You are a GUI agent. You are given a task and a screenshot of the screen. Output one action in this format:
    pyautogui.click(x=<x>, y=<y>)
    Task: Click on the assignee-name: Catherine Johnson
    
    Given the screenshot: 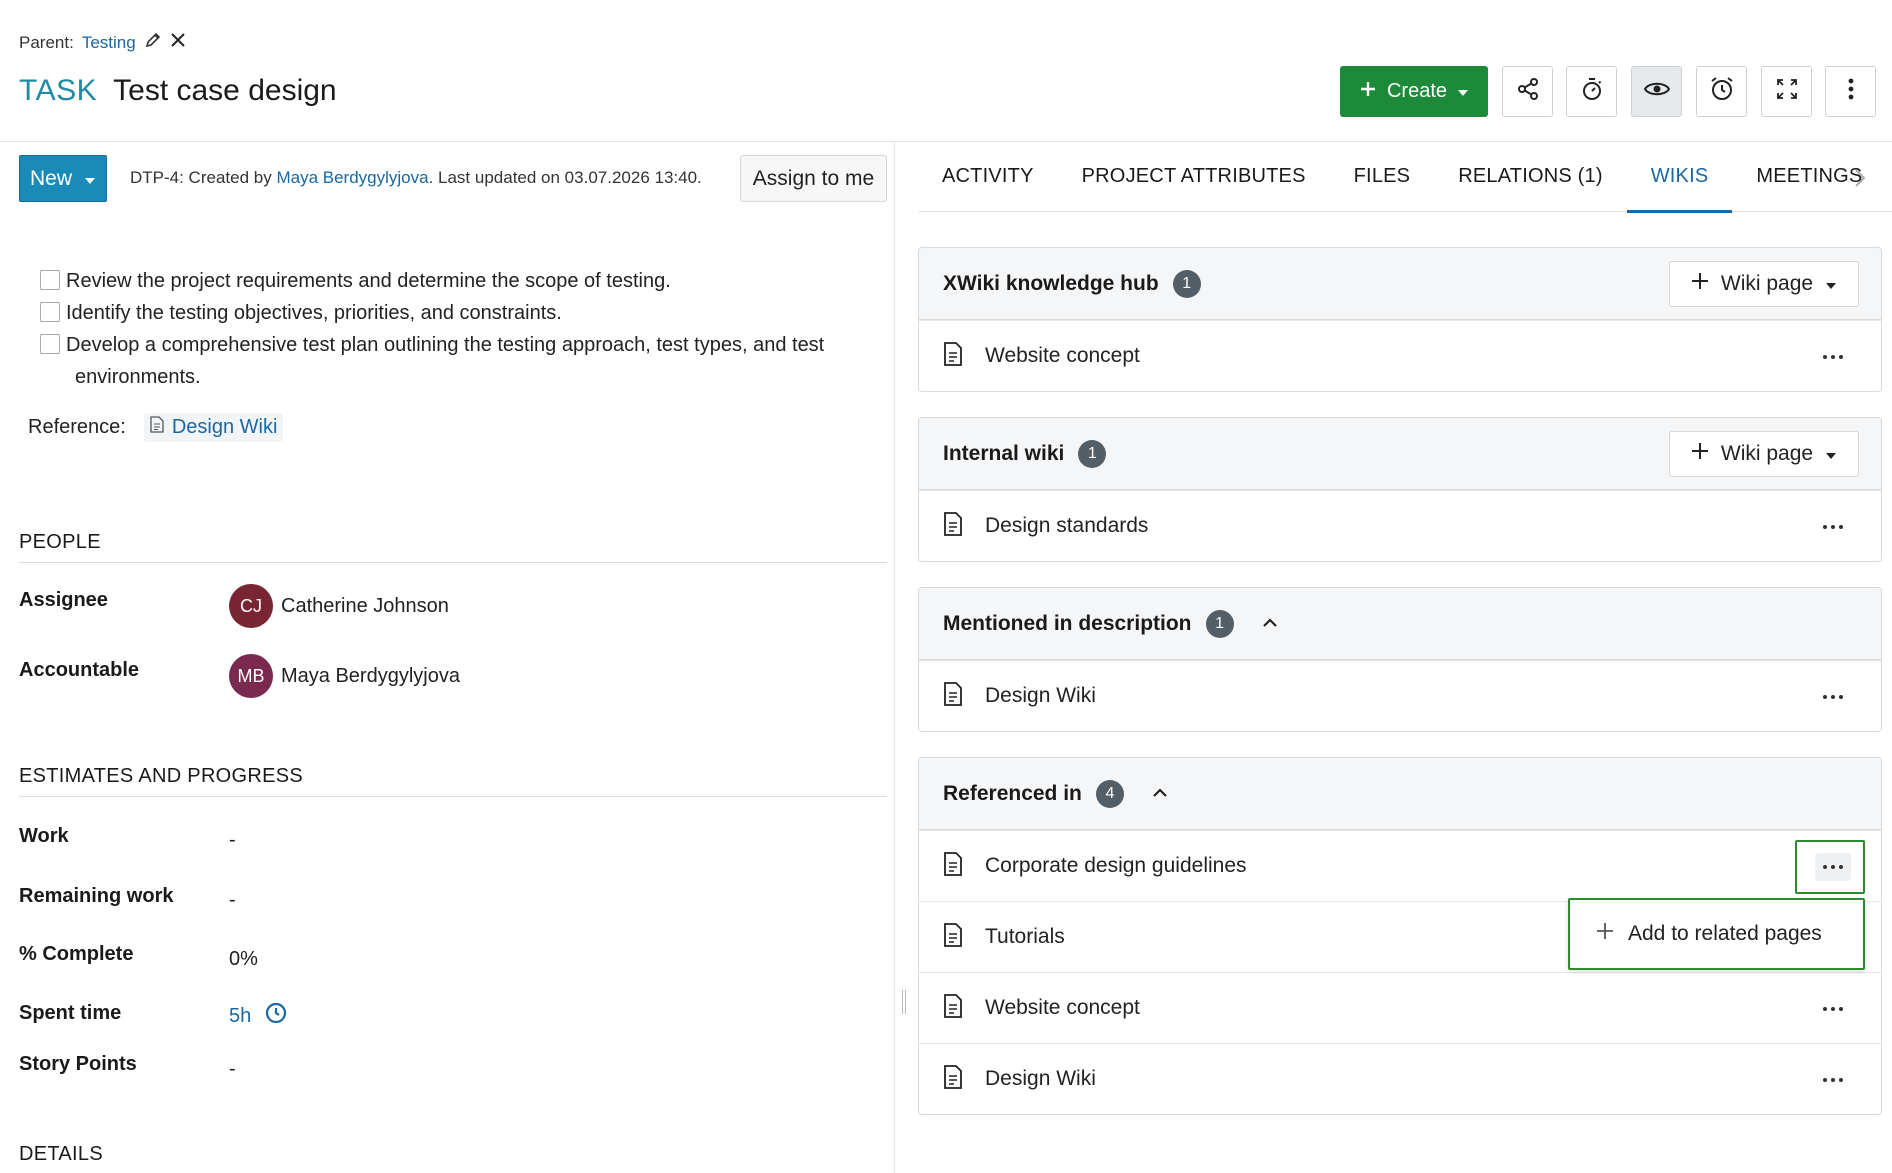 What is the action you would take?
    pyautogui.click(x=365, y=605)
    